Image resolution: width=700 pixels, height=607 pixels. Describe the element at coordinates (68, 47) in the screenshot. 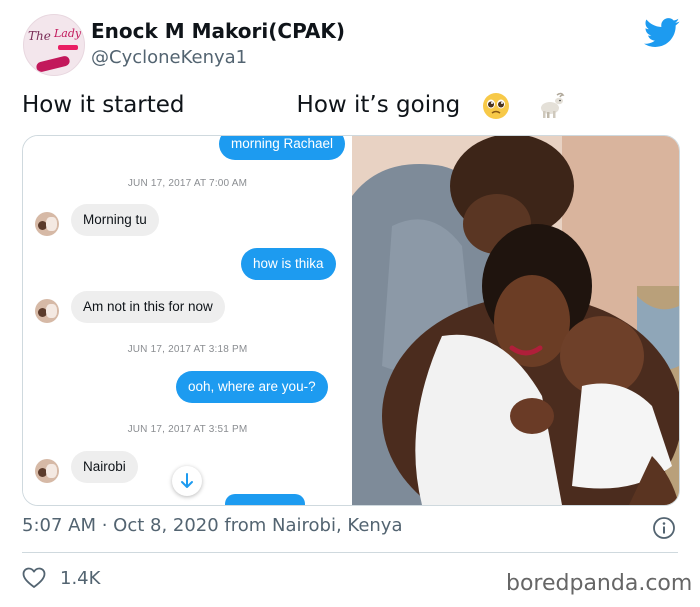

I see `avatar-decoration` at that location.